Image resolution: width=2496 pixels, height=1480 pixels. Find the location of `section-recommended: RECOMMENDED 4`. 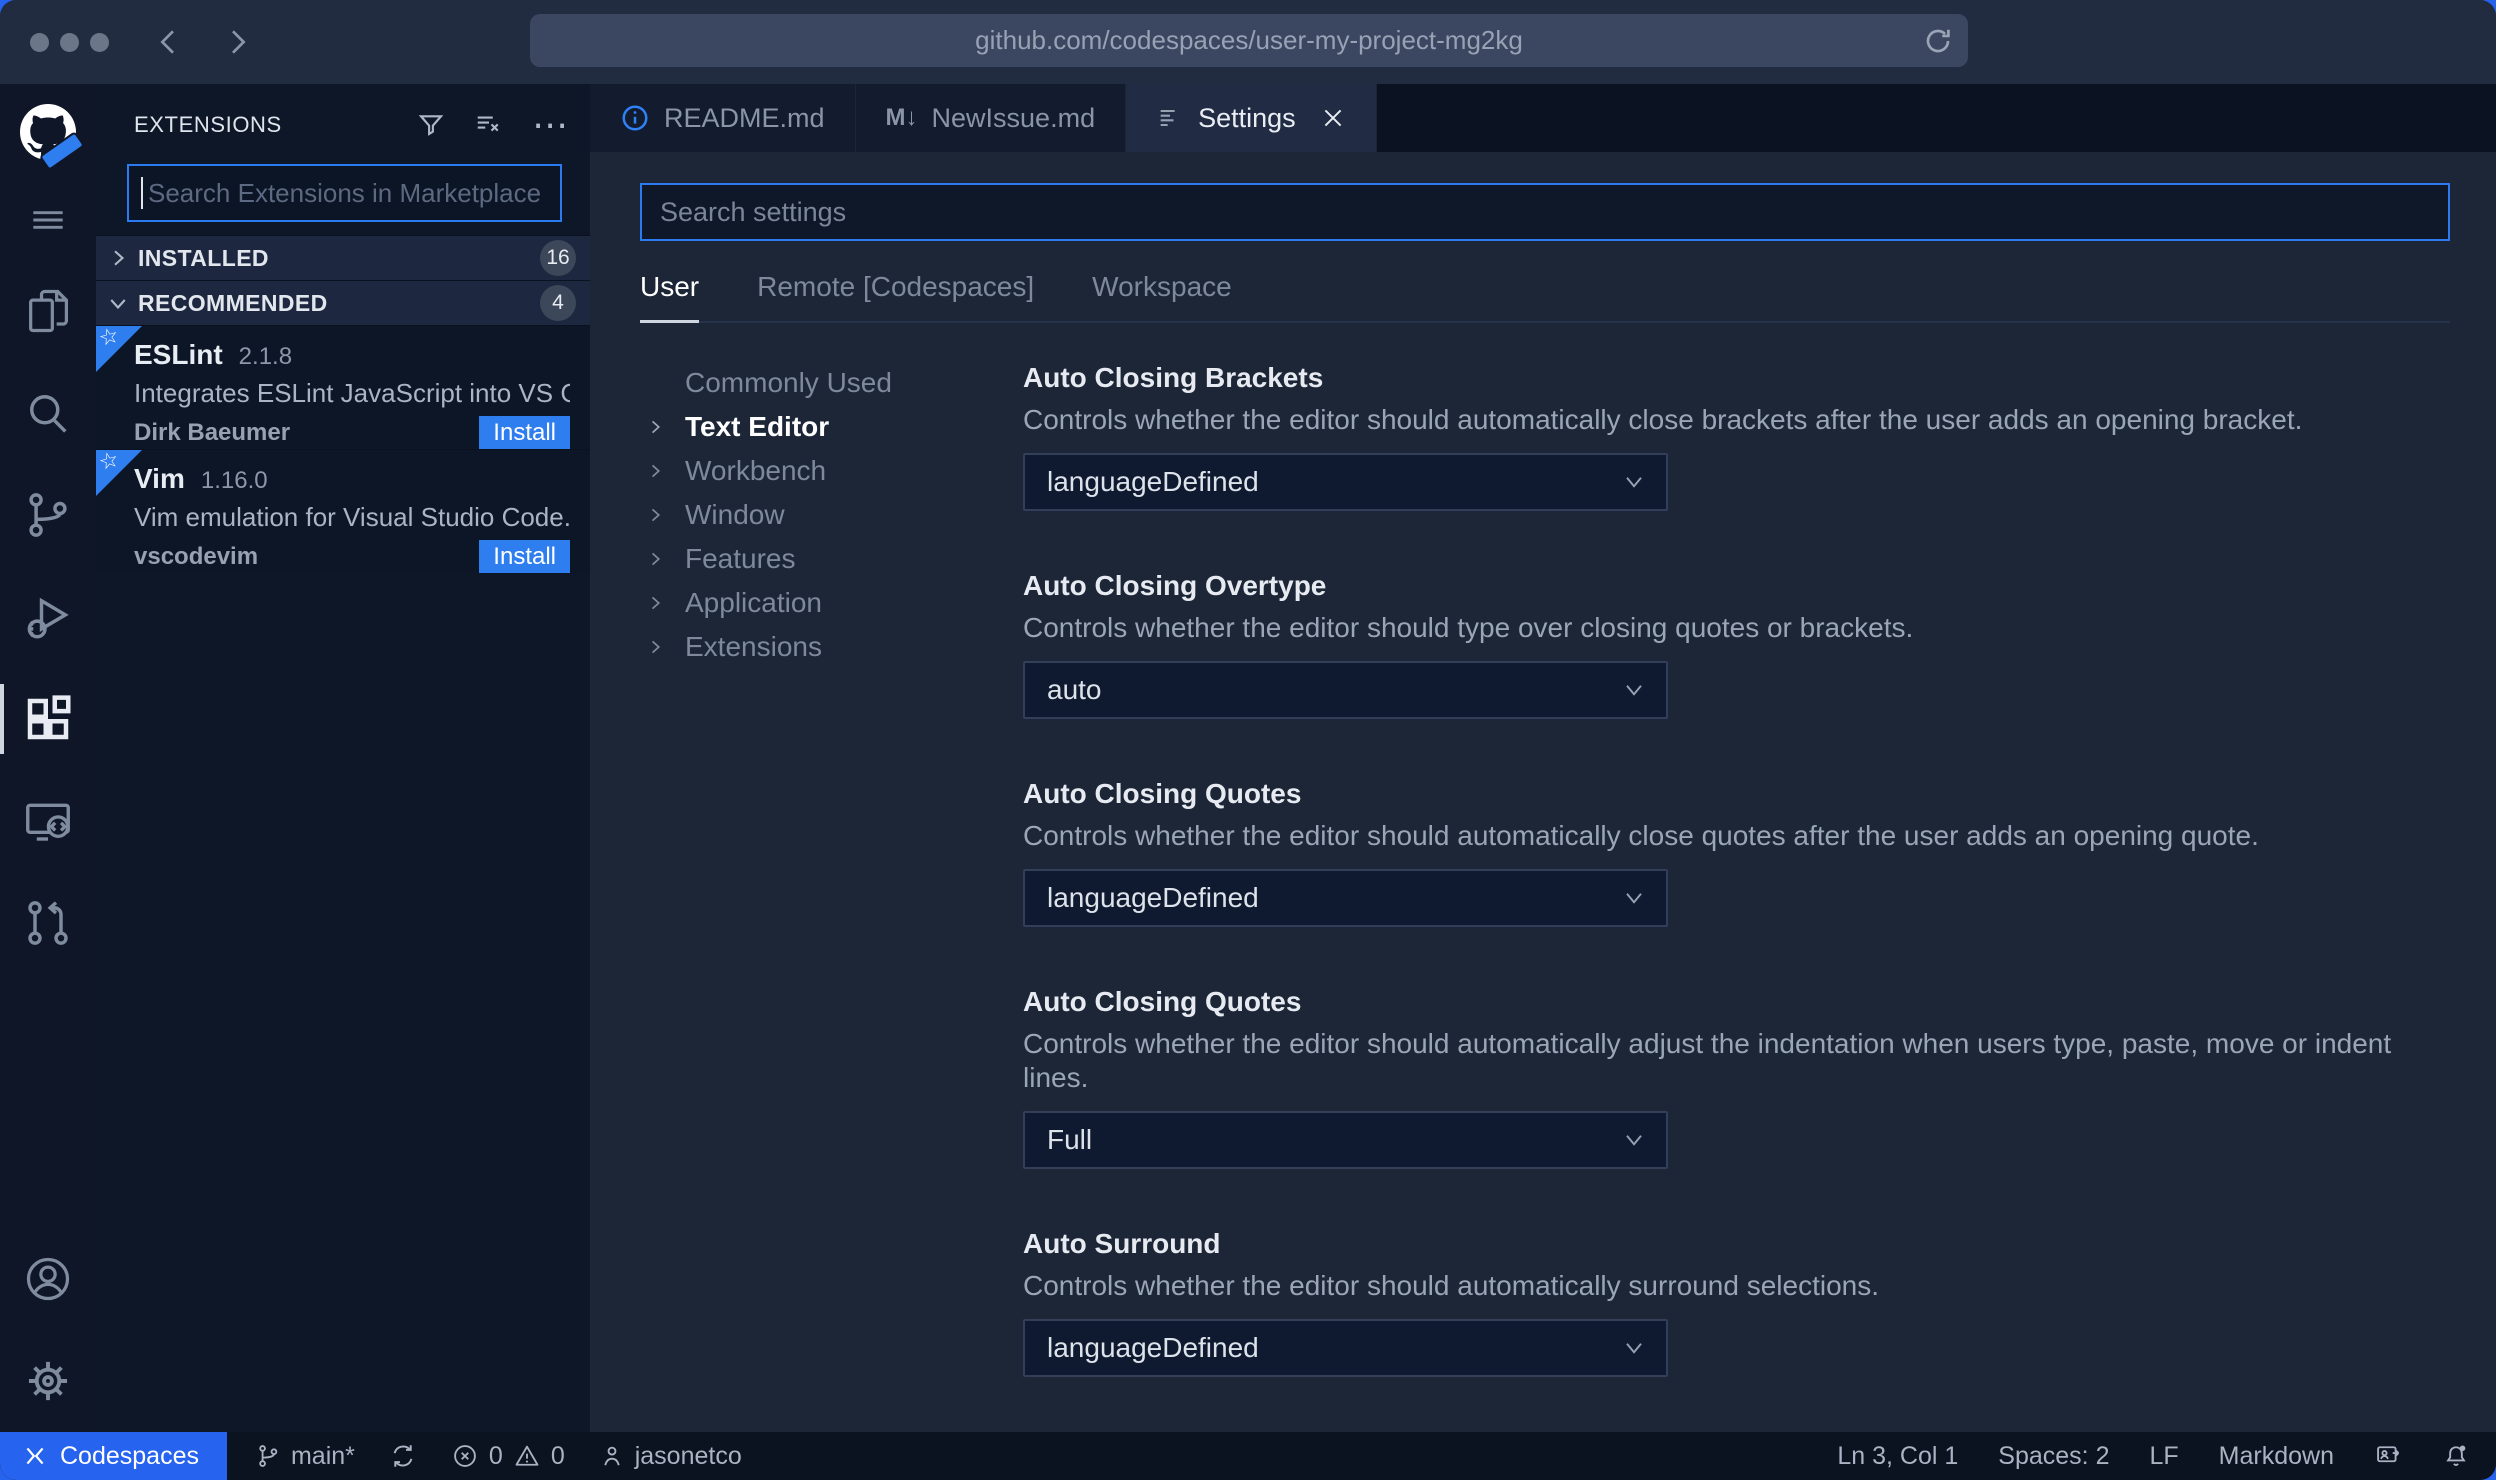

section-recommended: RECOMMENDED 4 is located at coordinates (343, 302).